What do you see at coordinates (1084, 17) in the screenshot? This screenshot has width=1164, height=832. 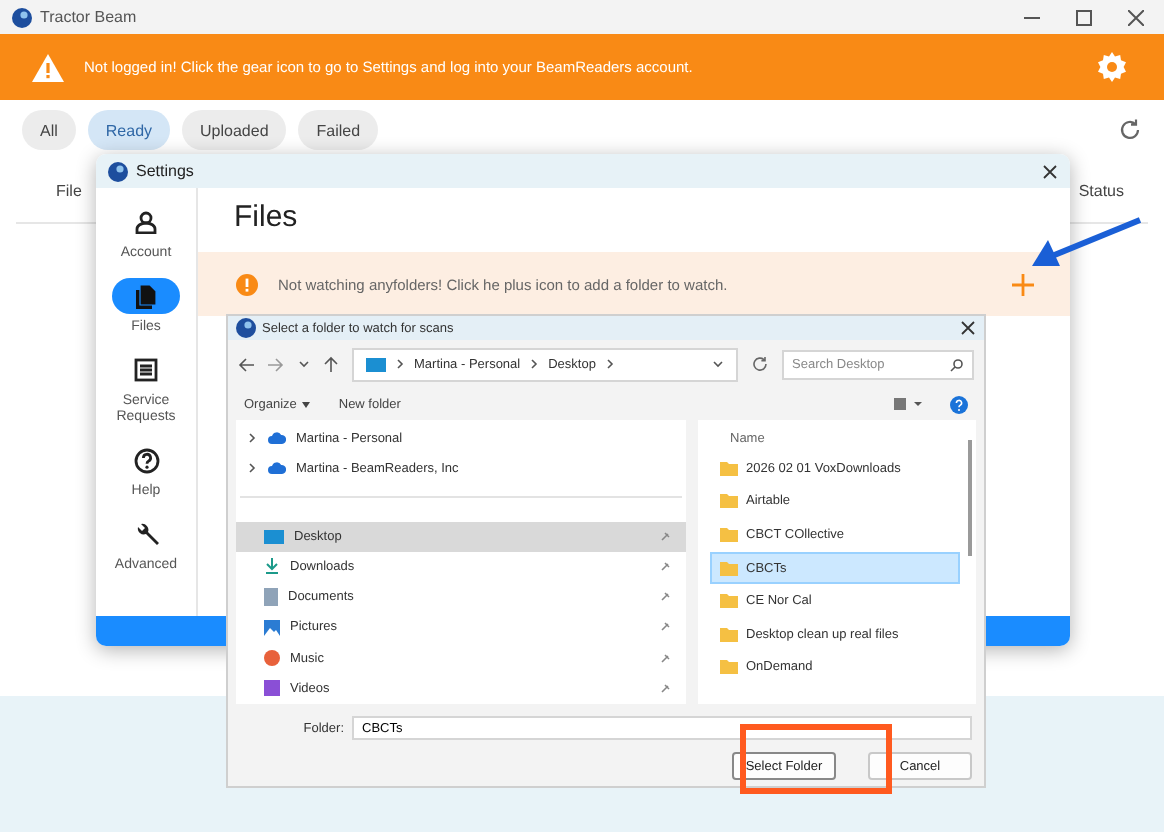 I see `maximize-icon` at bounding box center [1084, 17].